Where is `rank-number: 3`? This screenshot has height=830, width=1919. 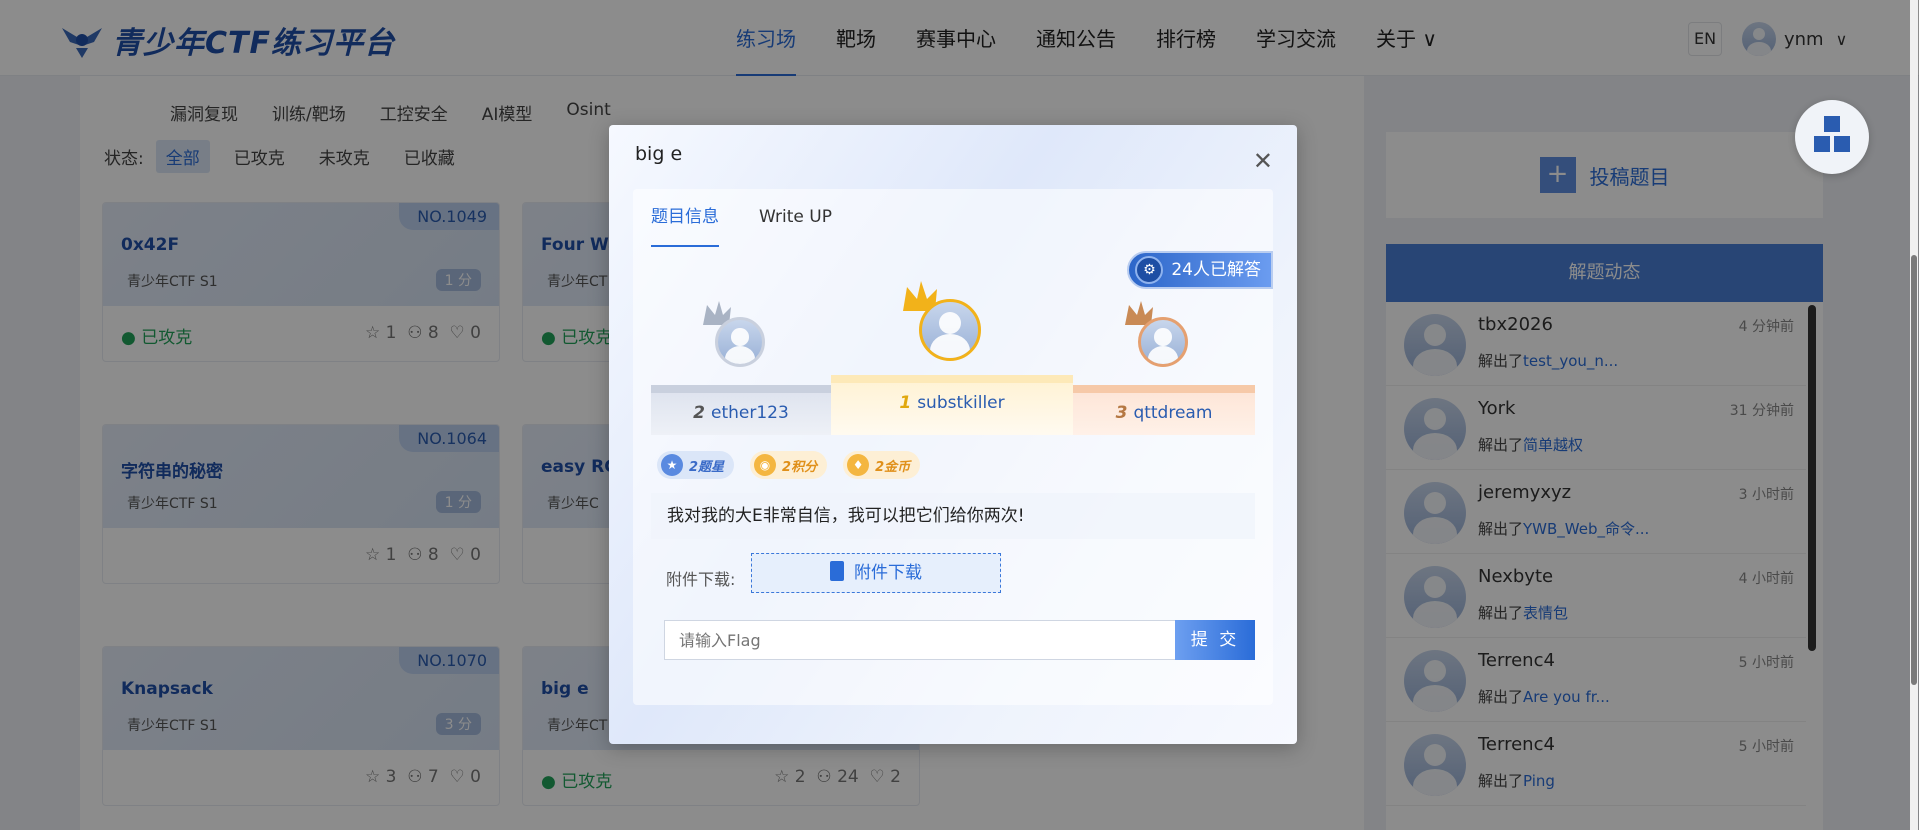 rank-number: 3 is located at coordinates (1121, 413).